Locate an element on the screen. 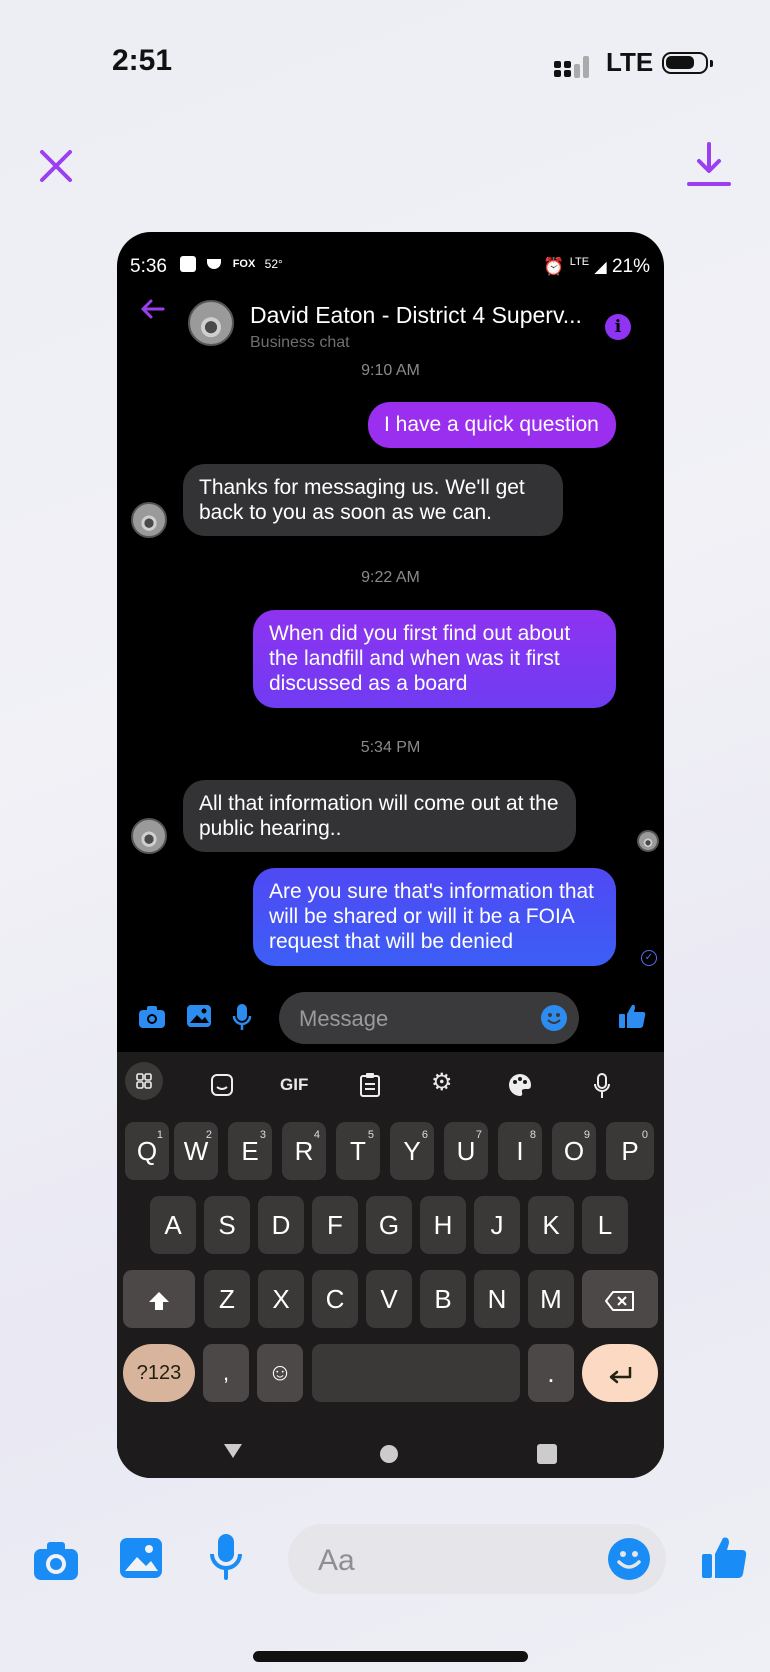 The height and width of the screenshot is (1672, 770). download-button is located at coordinates (709, 166).